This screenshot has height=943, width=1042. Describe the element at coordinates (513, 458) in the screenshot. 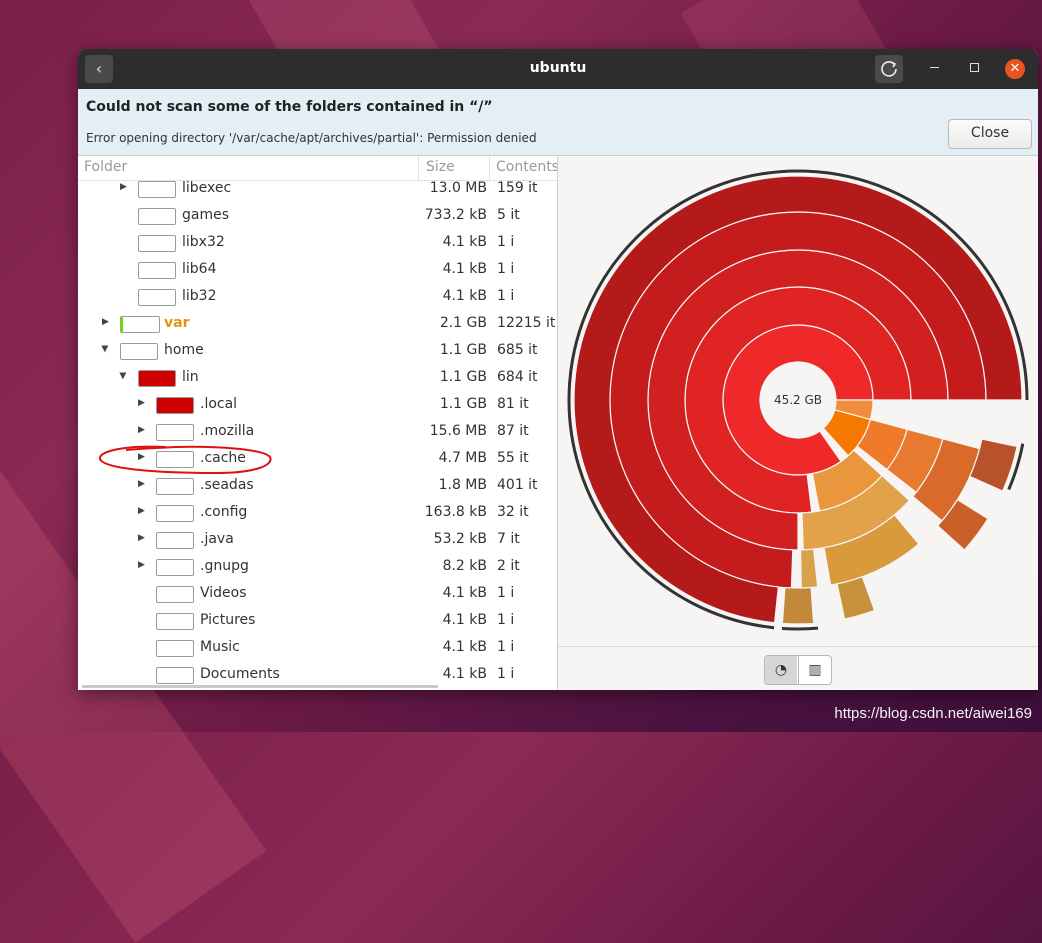

I see `folder-contents: 55 it` at that location.